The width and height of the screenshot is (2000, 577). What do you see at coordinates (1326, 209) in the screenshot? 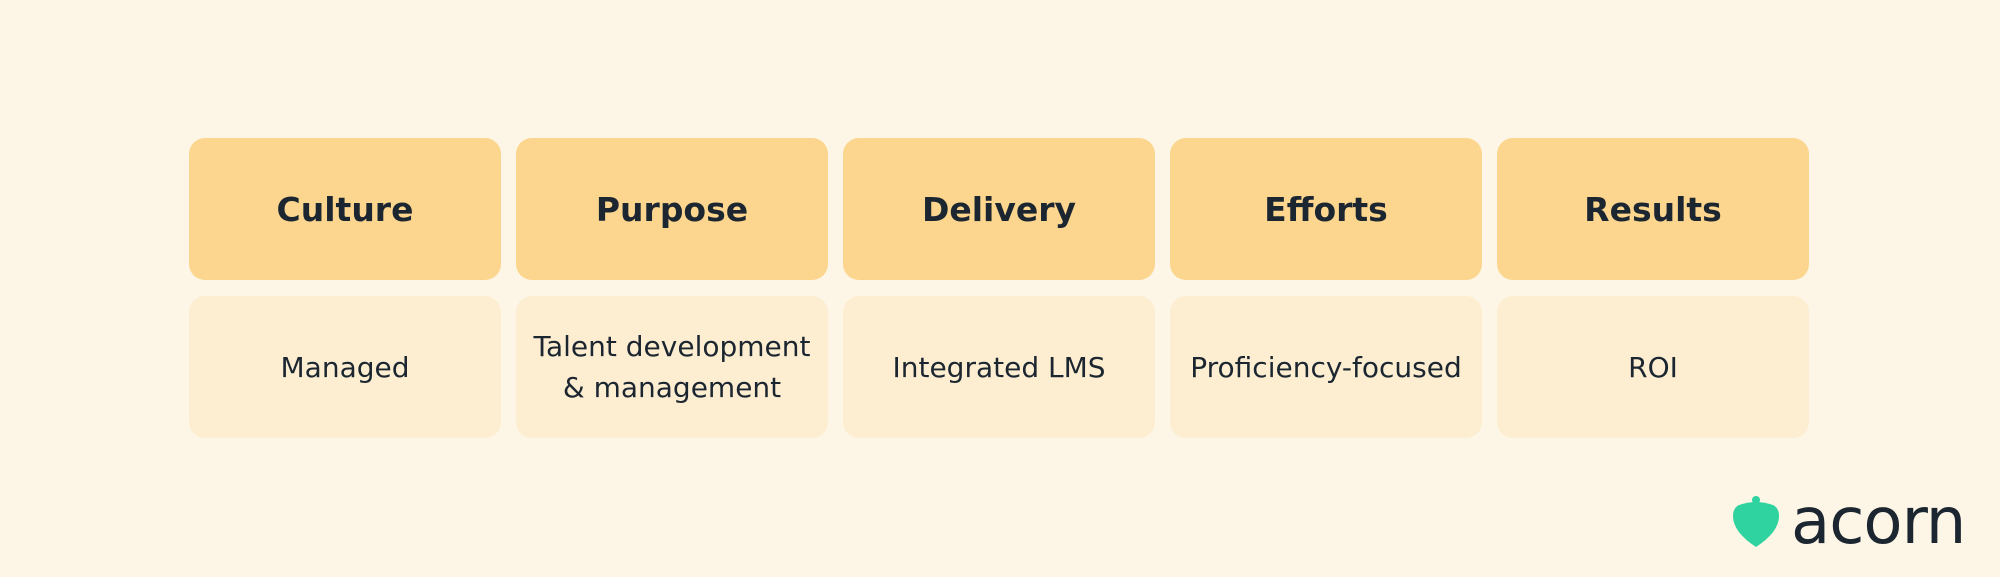
I see `header-efforts: Efforts` at bounding box center [1326, 209].